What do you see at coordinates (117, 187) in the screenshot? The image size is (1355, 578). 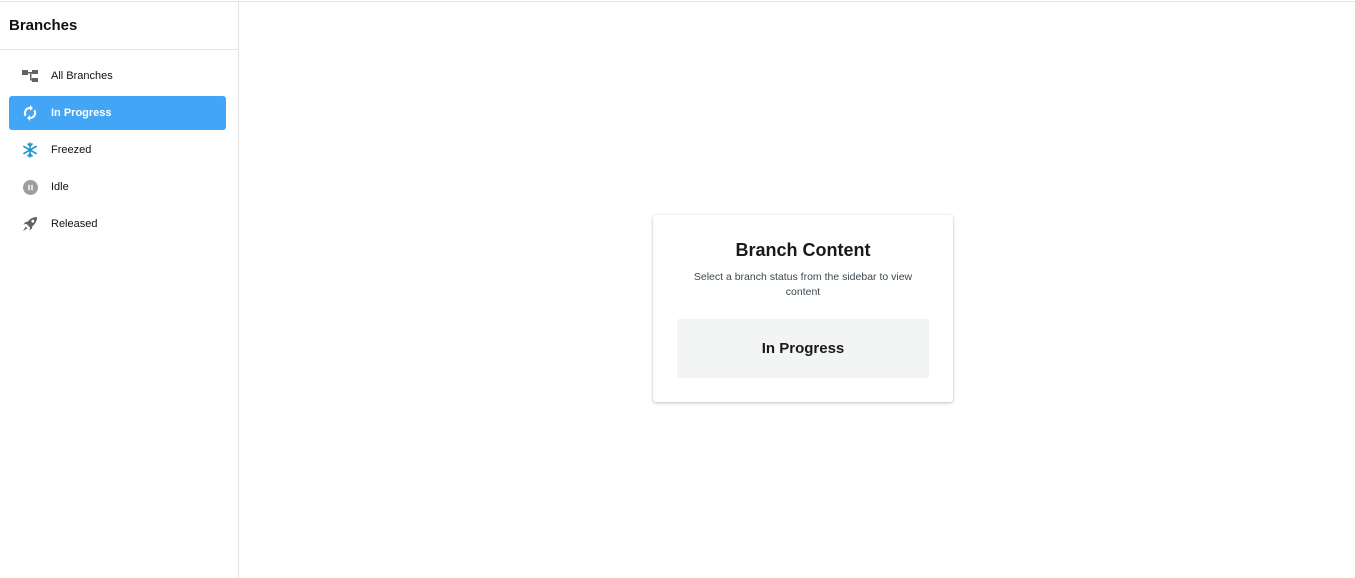 I see `sidebar-item-idle: Idle` at bounding box center [117, 187].